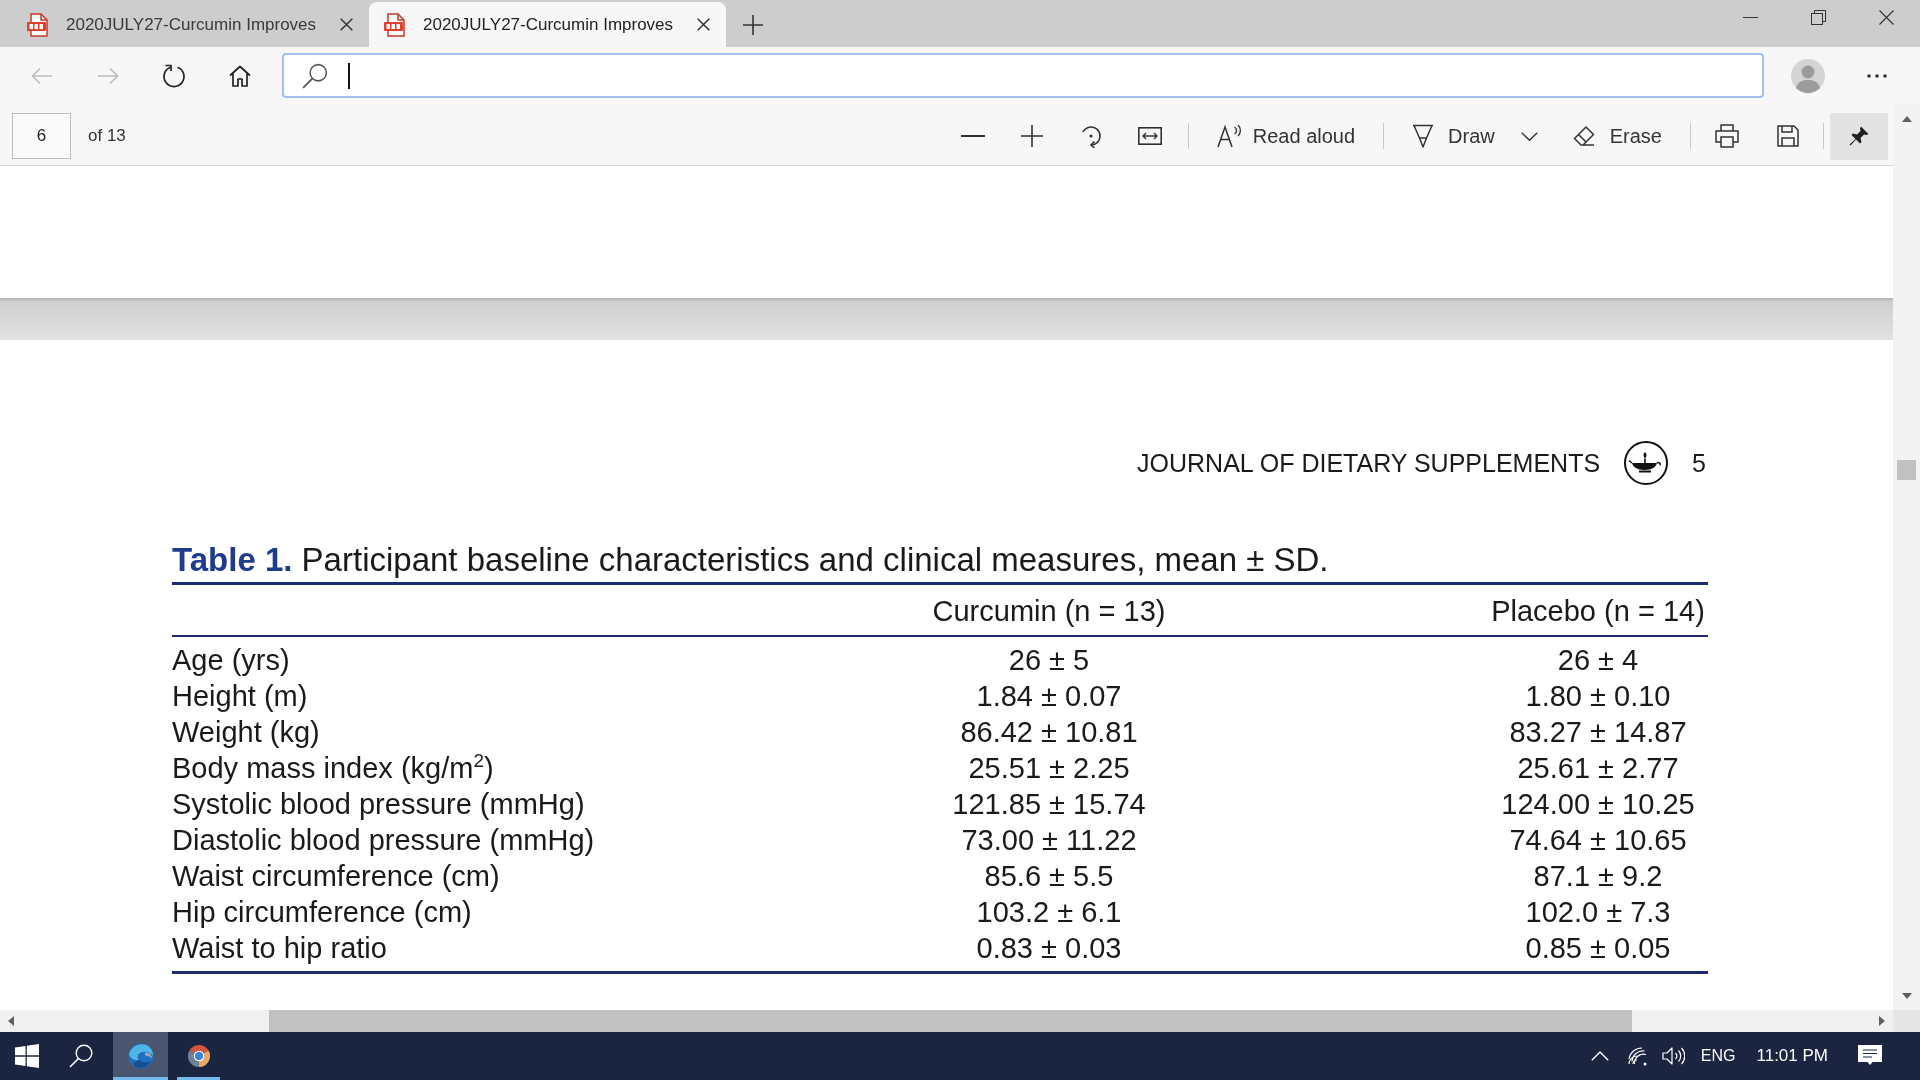  Describe the element at coordinates (1598, 948) in the screenshot. I see `table-cell-text: 0.85 ± 0.05` at that location.